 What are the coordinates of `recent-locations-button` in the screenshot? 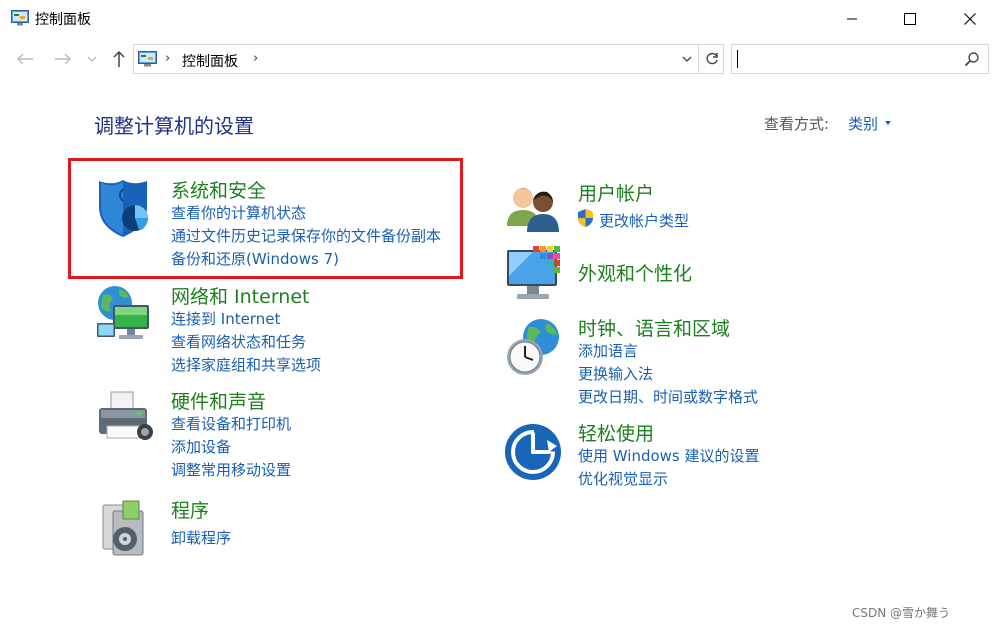 It's located at (92, 59).